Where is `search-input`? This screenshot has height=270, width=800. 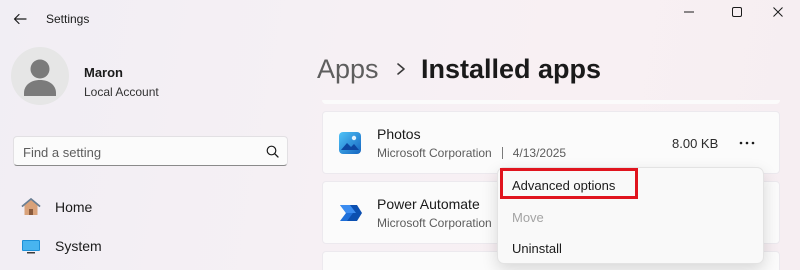
search-input is located at coordinates (138, 152).